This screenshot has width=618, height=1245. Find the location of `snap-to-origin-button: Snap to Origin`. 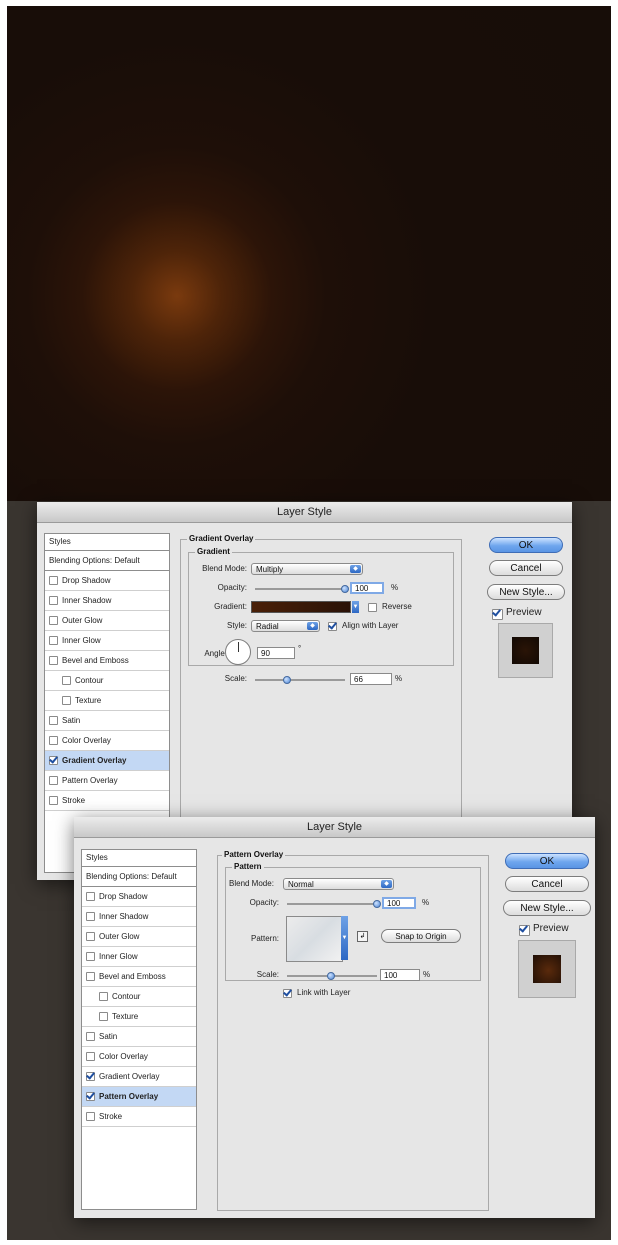

snap-to-origin-button: Snap to Origin is located at coordinates (421, 936).